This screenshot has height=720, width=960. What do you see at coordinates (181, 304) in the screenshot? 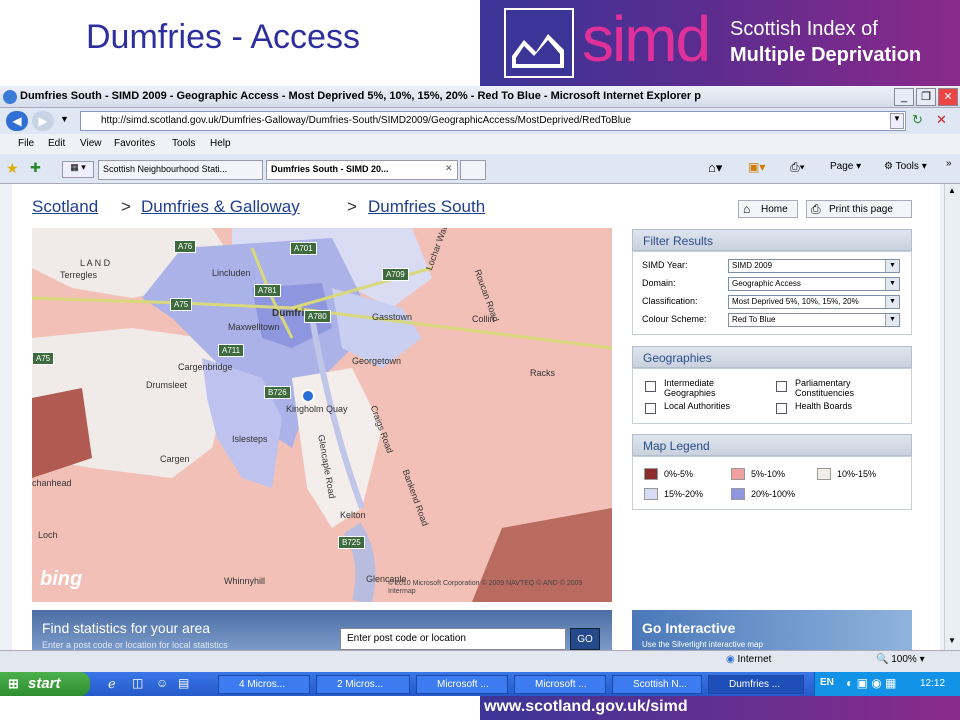
I see `road-shield-a75: A75` at bounding box center [181, 304].